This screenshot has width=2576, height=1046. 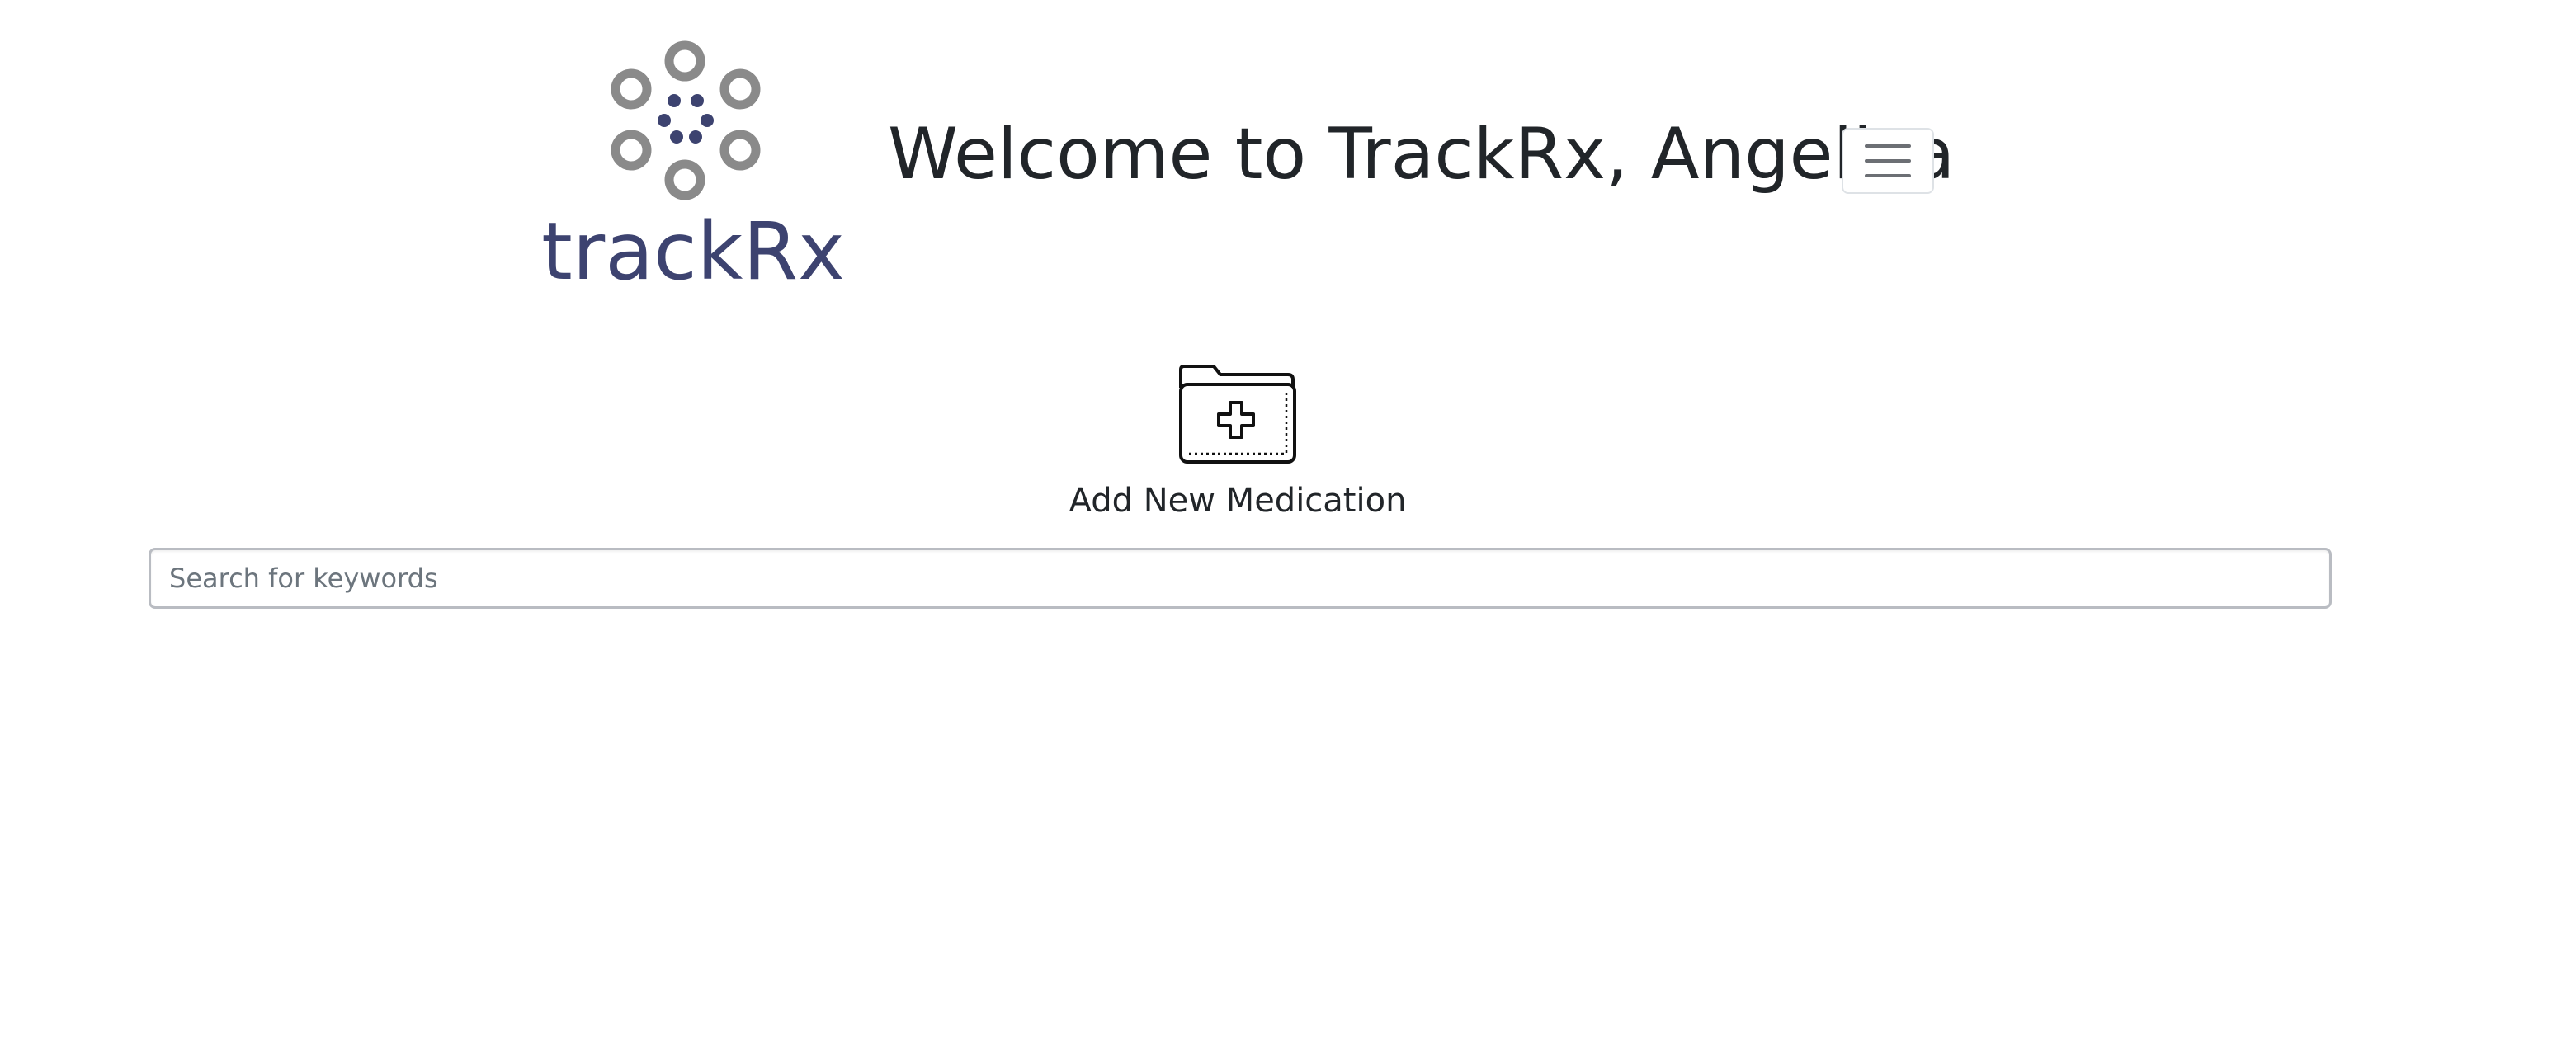 I want to click on hamburger-menu-icon, so click(x=1888, y=160).